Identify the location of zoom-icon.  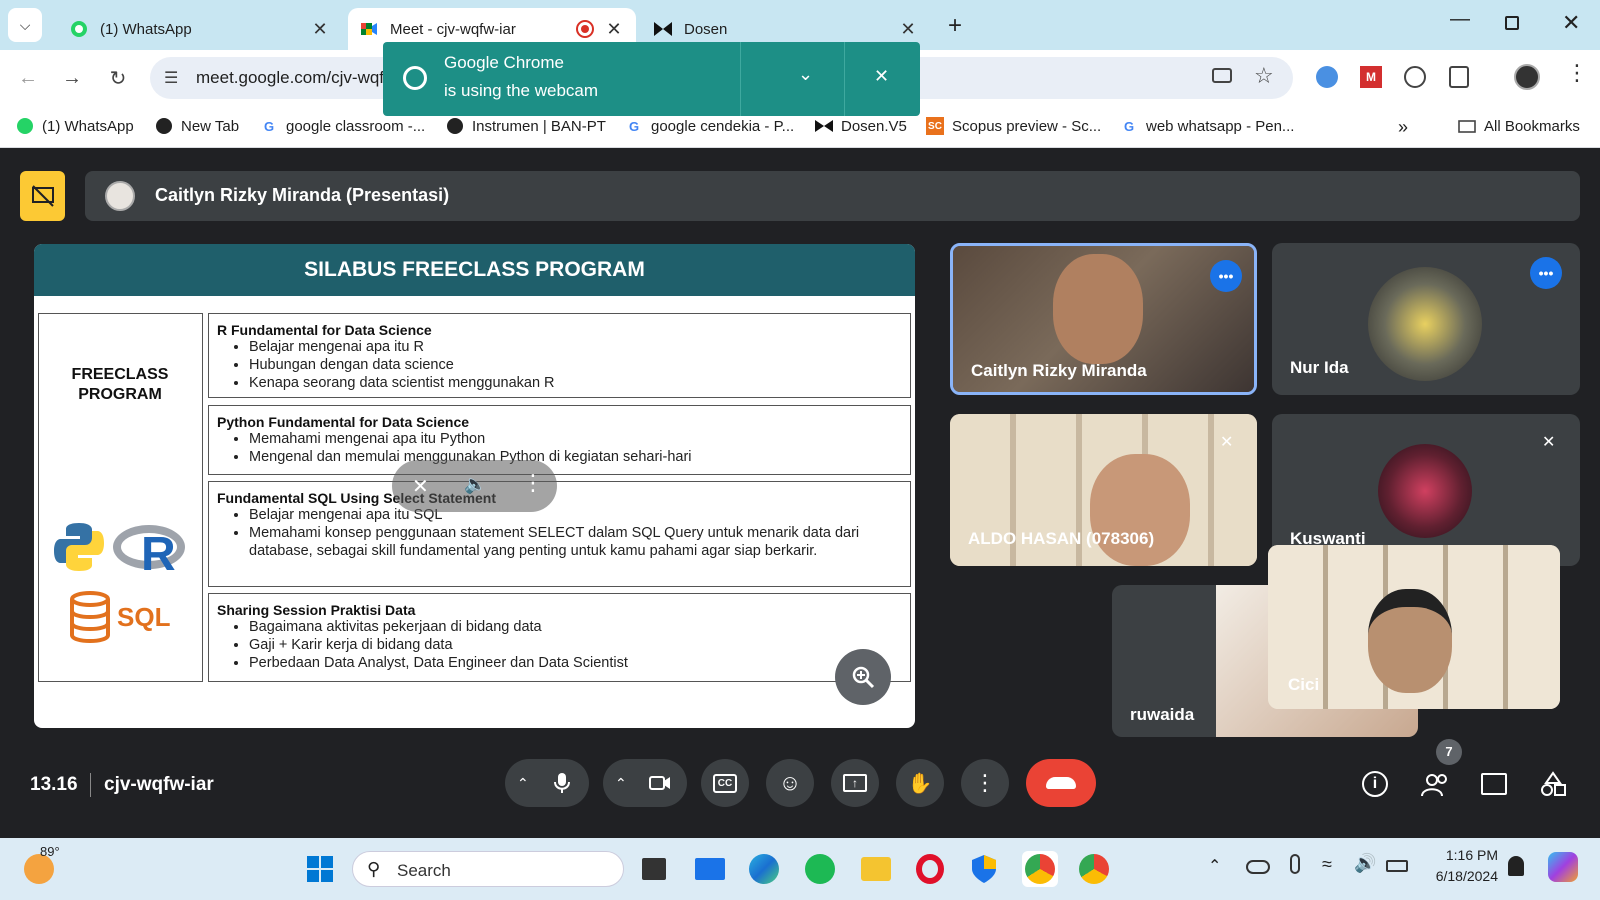
(863, 677).